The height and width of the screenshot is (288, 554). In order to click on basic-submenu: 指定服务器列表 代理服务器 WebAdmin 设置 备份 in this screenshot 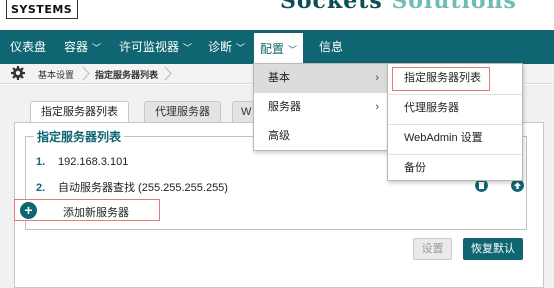, I will do `click(455, 122)`.